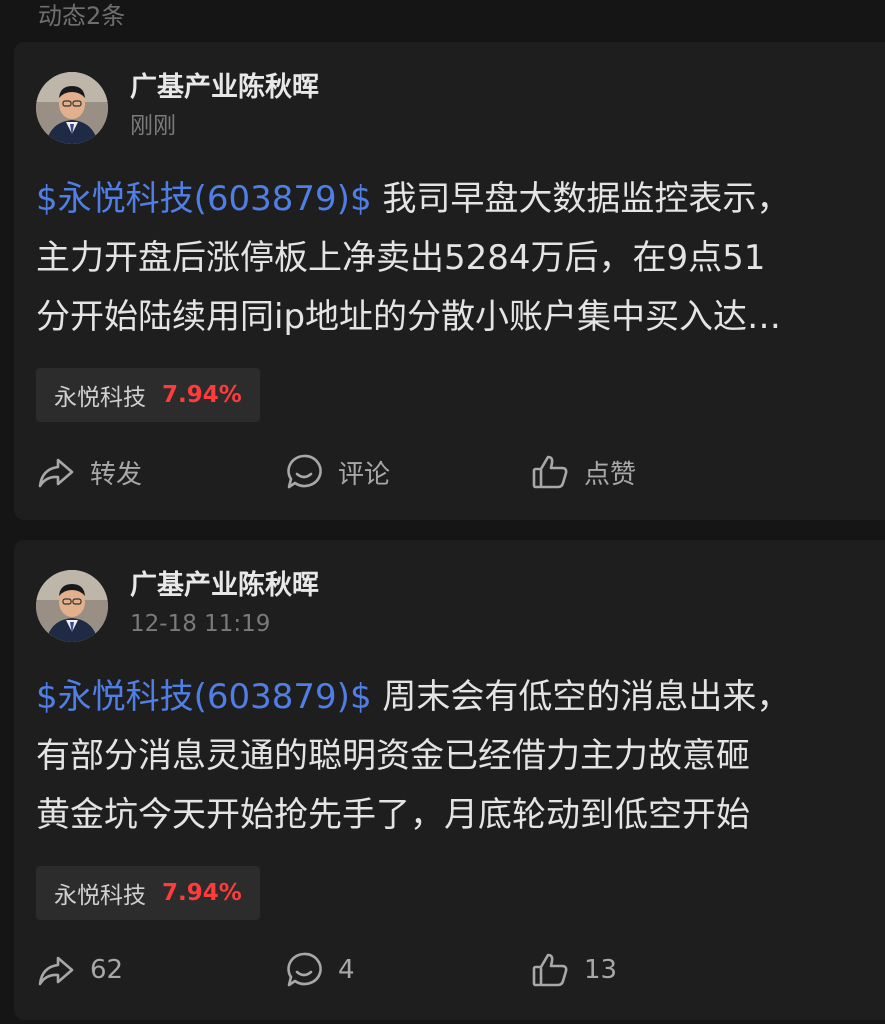 This screenshot has height=1024, width=885. What do you see at coordinates (107, 970) in the screenshot?
I see `share-count: 62` at bounding box center [107, 970].